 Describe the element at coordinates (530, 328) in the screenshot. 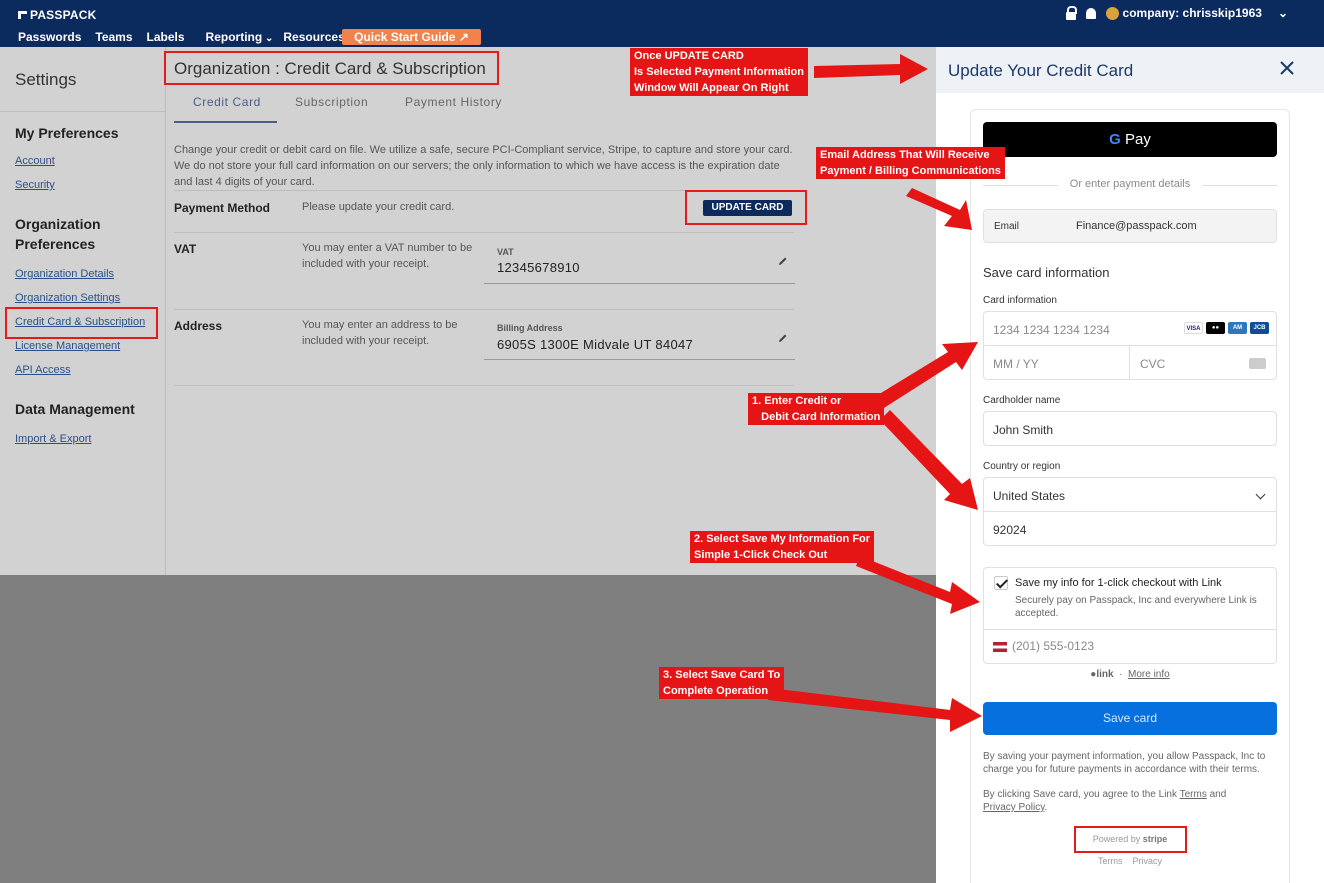

I see `address-field-label: Billing Address` at that location.